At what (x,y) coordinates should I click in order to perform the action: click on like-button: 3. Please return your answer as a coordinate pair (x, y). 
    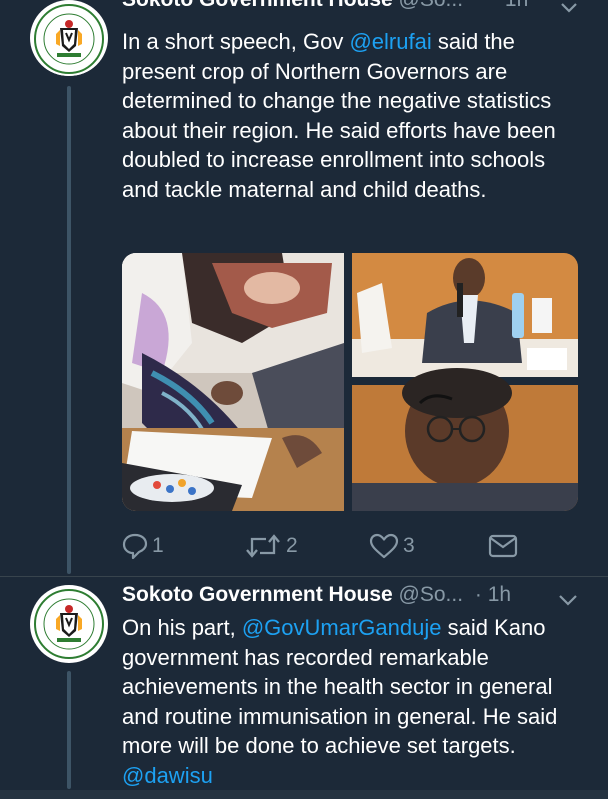
    Looking at the image, I should click on (392, 546).